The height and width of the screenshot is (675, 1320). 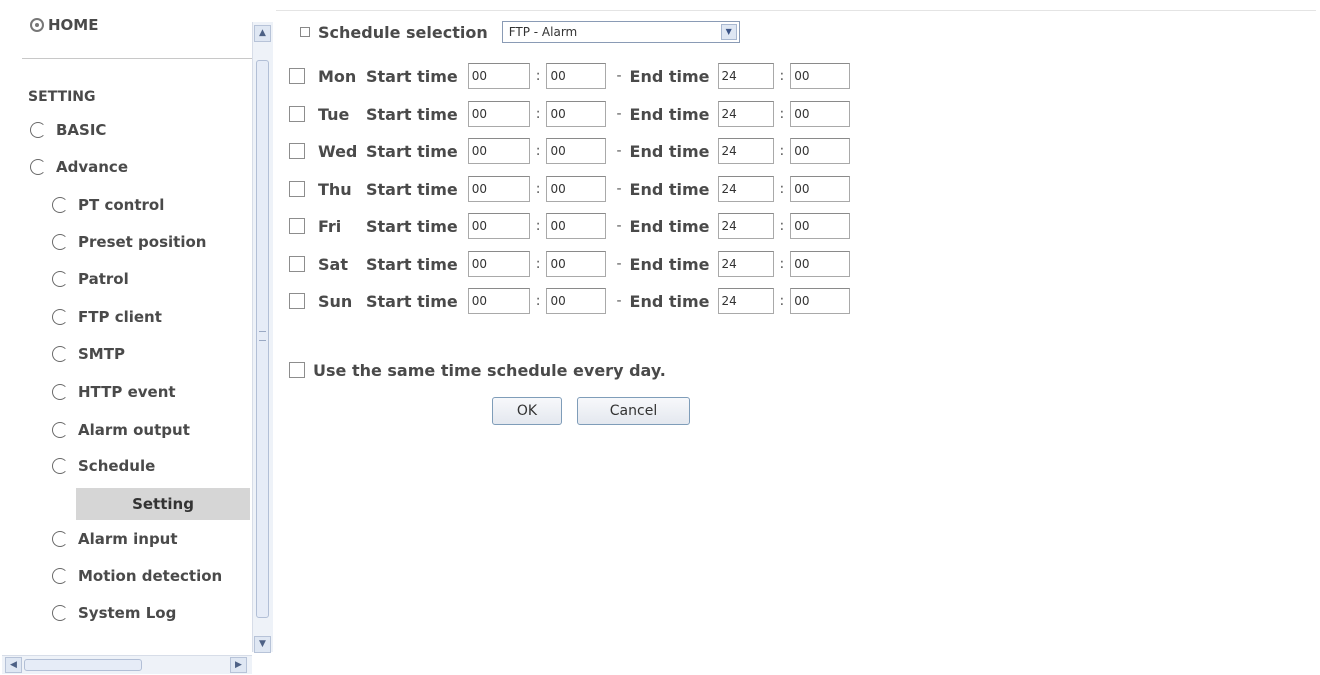 I want to click on schedule-selection-checkbox, so click(x=305, y=32).